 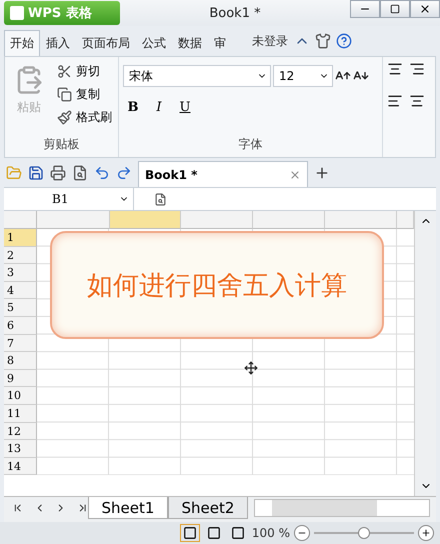 What do you see at coordinates (64, 94) in the screenshot?
I see `copy-icon` at bounding box center [64, 94].